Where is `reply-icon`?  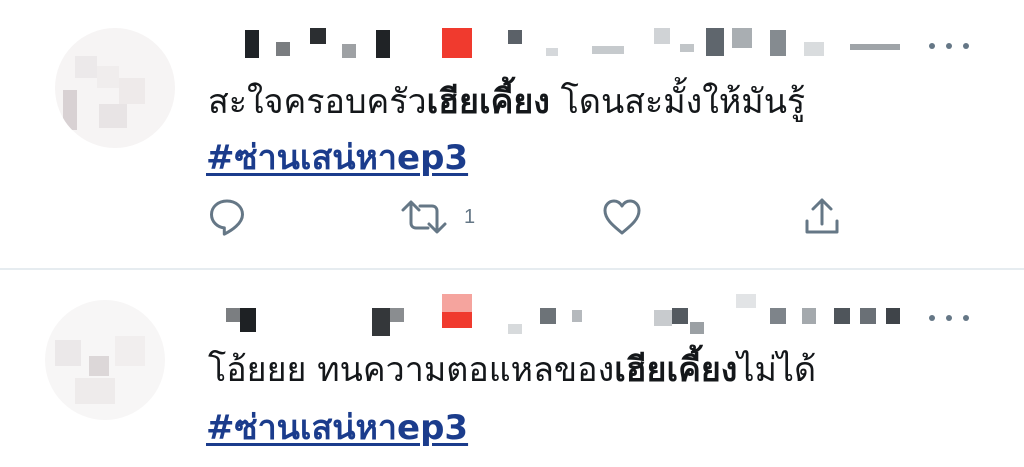 reply-icon is located at coordinates (227, 217).